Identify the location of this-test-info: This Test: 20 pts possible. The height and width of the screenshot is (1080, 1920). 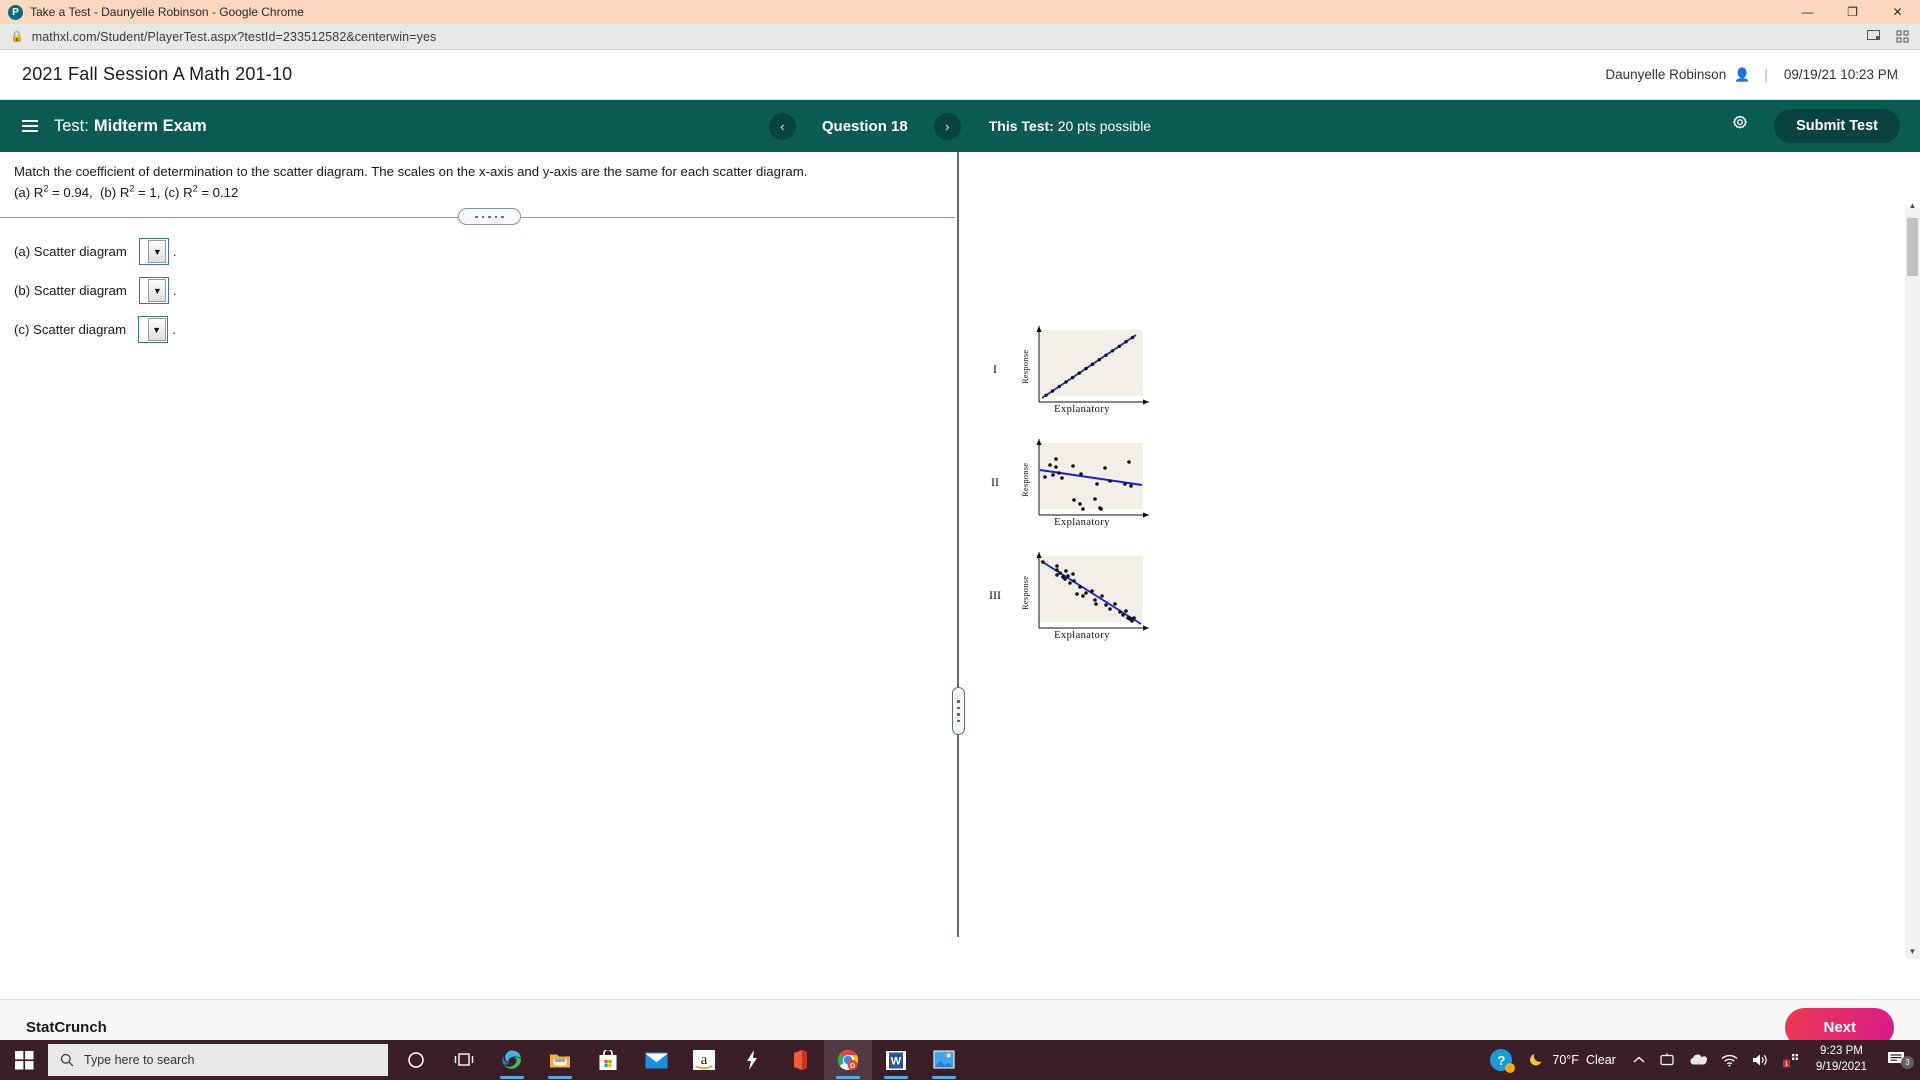
(1070, 126).